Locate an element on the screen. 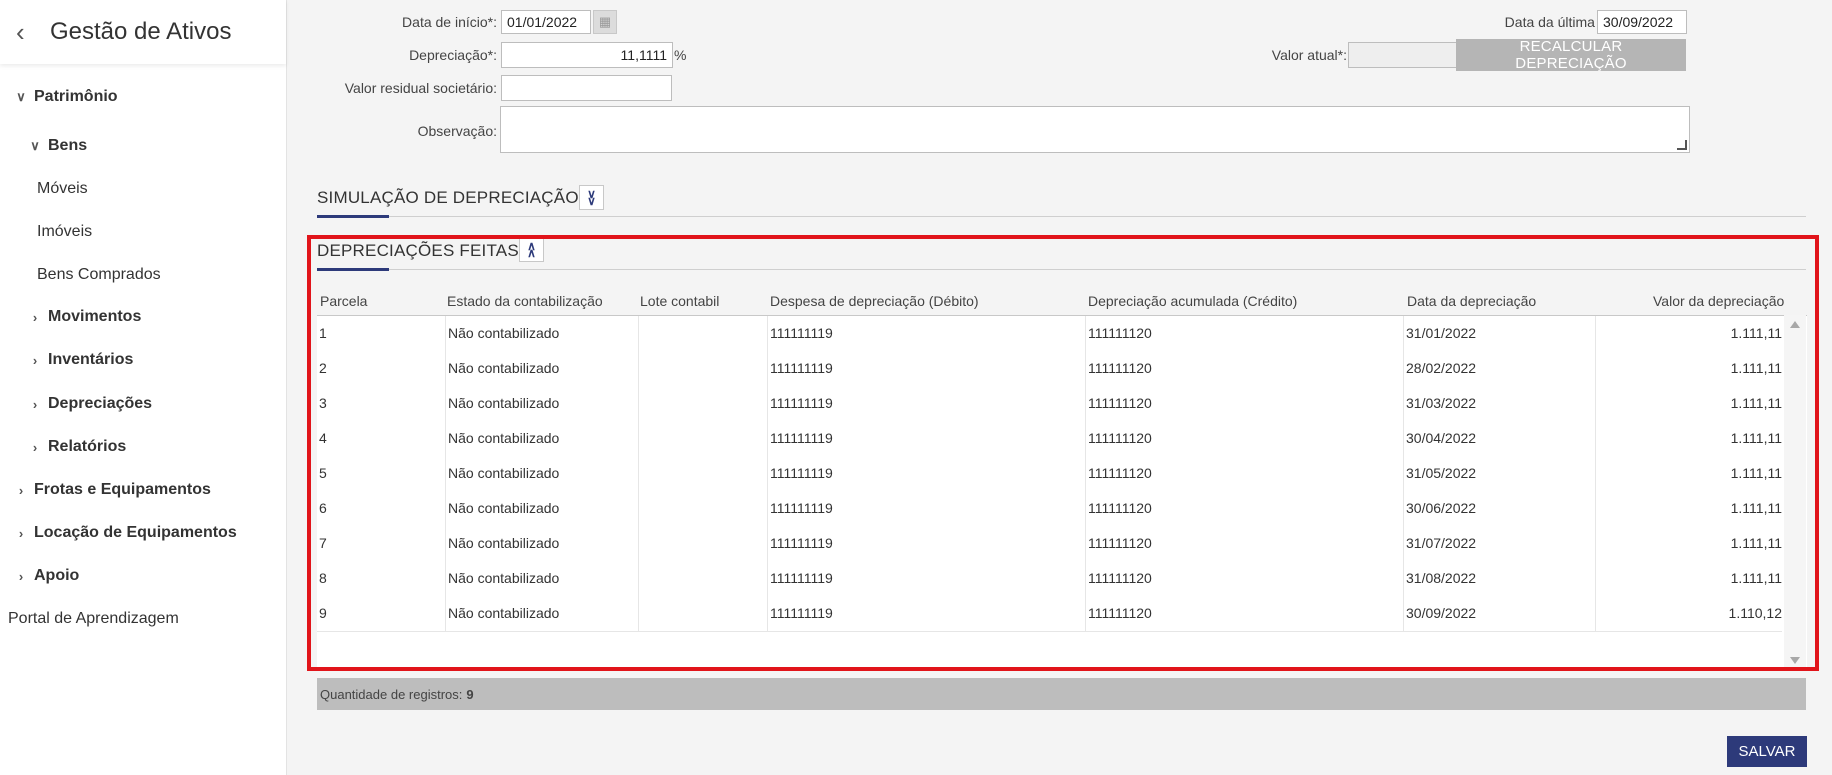 This screenshot has height=775, width=1832. observacao-textarea is located at coordinates (1095, 129).